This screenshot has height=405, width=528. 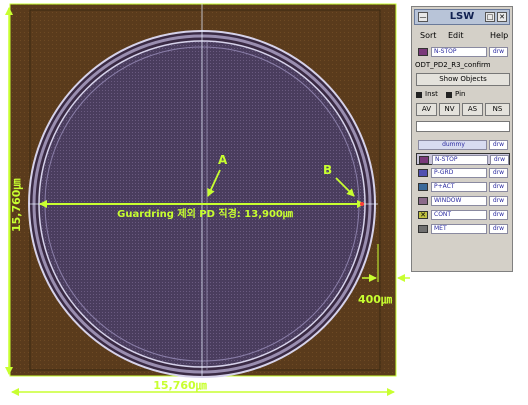 I want to click on diameter-label: Guardring 제외 PD 직경: 13,900㎛, so click(x=205, y=213).